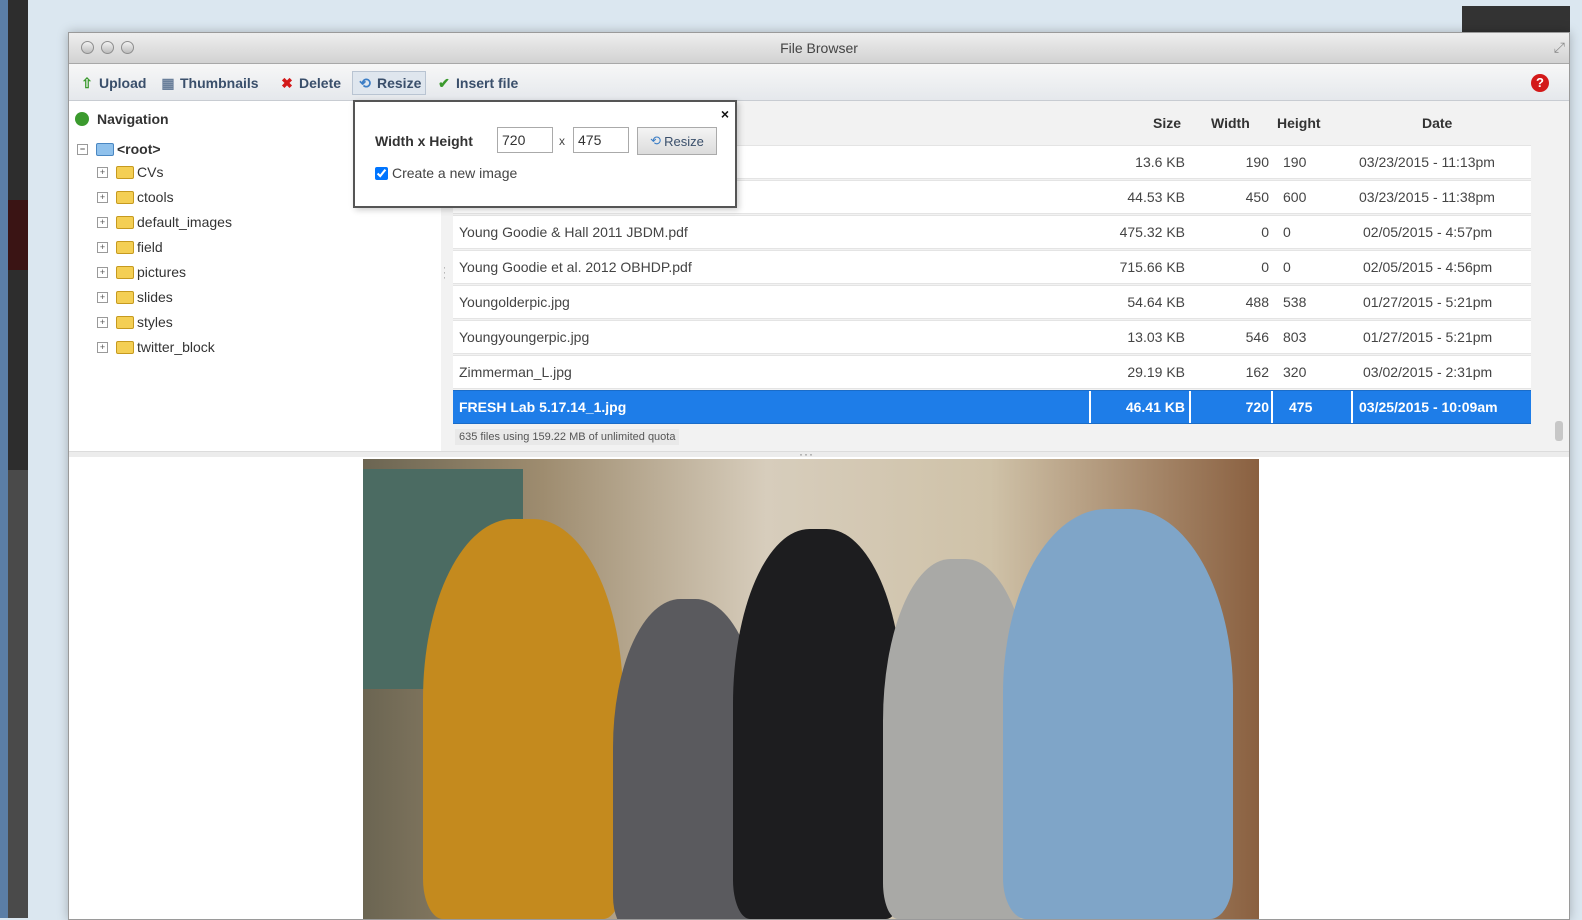  I want to click on file-name: Young Goodie & Hall 2011 JBDM.pdf, so click(573, 232).